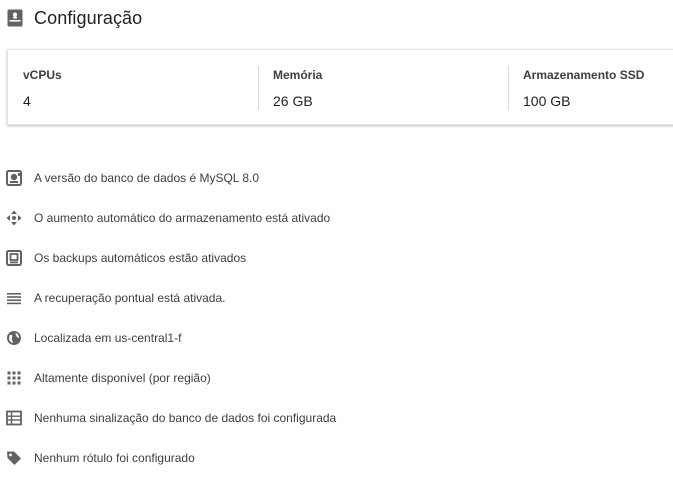 This screenshot has height=479, width=673. Describe the element at coordinates (42, 75) in the screenshot. I see `stat-label: vCPUs` at that location.